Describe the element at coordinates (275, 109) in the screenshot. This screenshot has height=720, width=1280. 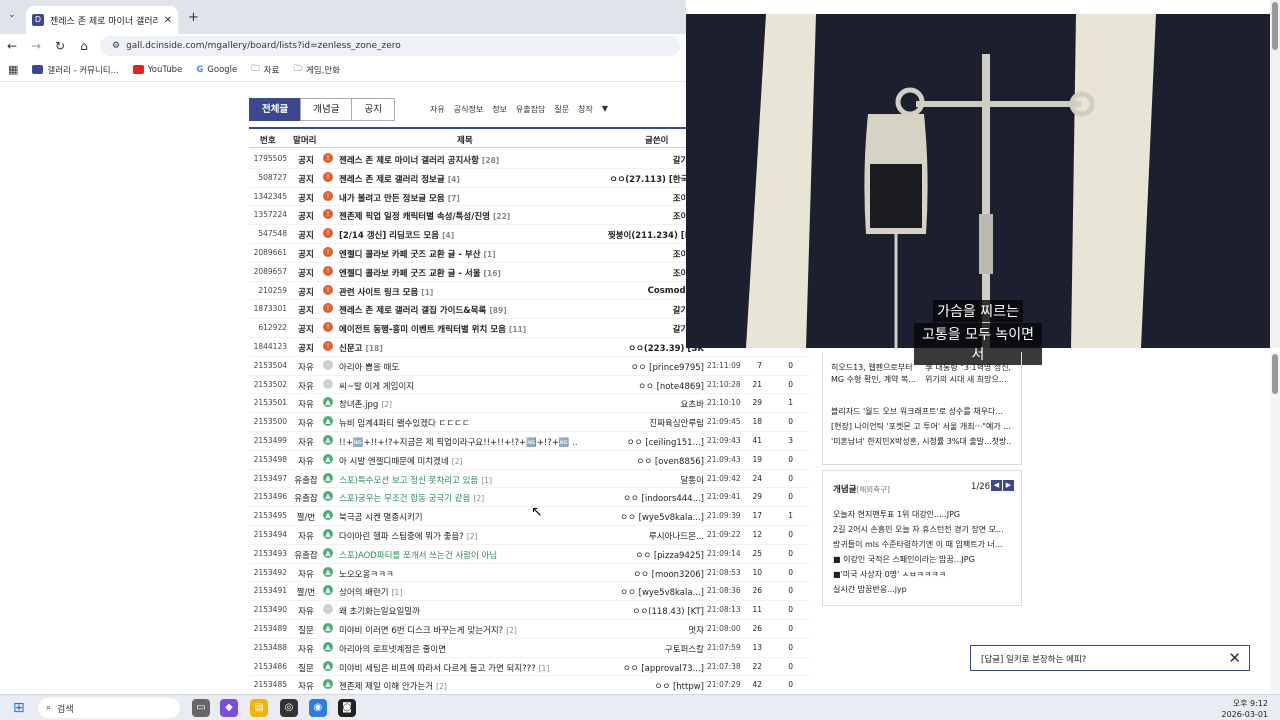
I see `tab-all-posts: 전체글` at that location.